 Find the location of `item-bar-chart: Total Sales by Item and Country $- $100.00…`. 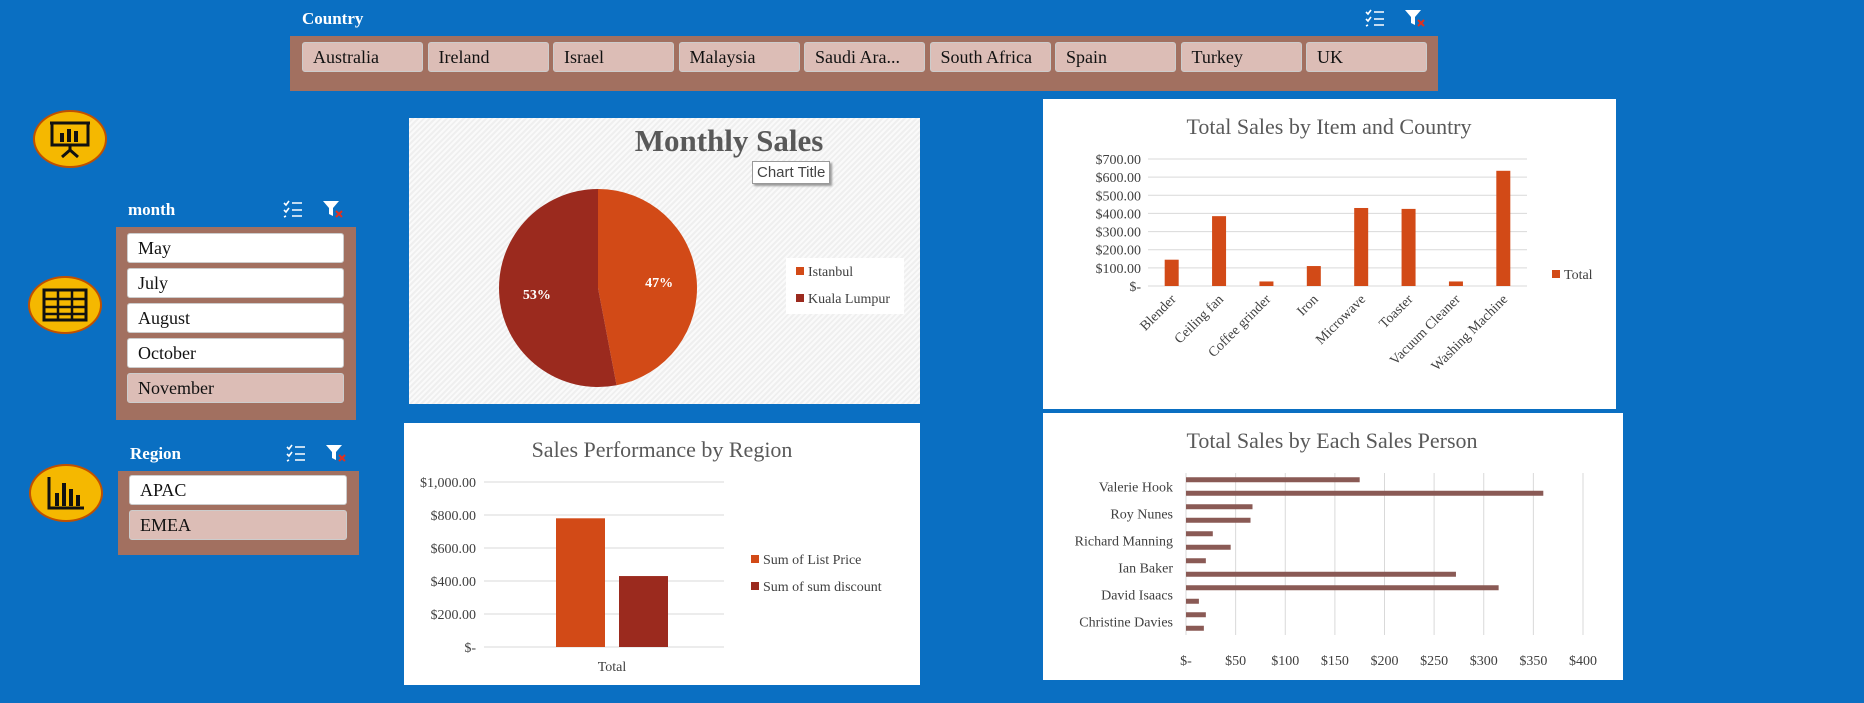

item-bar-chart: Total Sales by Item and Country $- $100.00… is located at coordinates (1344, 244).